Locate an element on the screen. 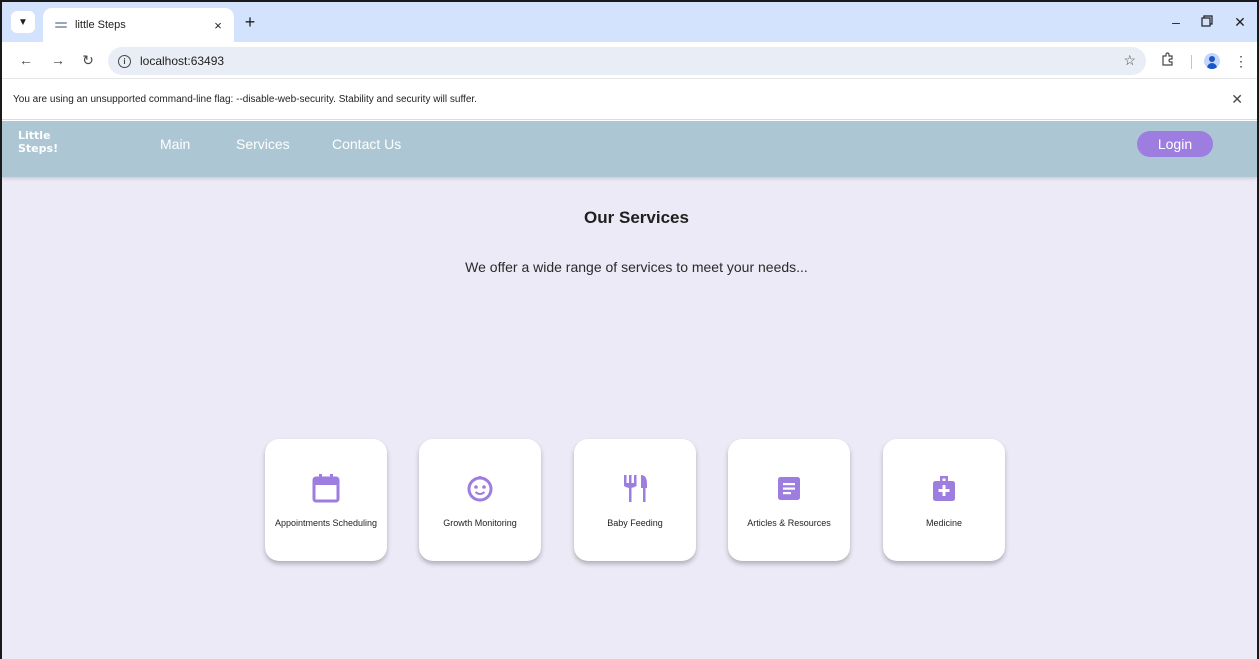 The image size is (1259, 659). service-label: Appointments Scheduling is located at coordinates (326, 523).